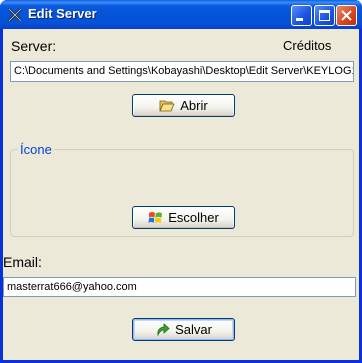 The image size is (362, 363). Describe the element at coordinates (193, 217) in the screenshot. I see `choose-button-label: Escolher` at that location.